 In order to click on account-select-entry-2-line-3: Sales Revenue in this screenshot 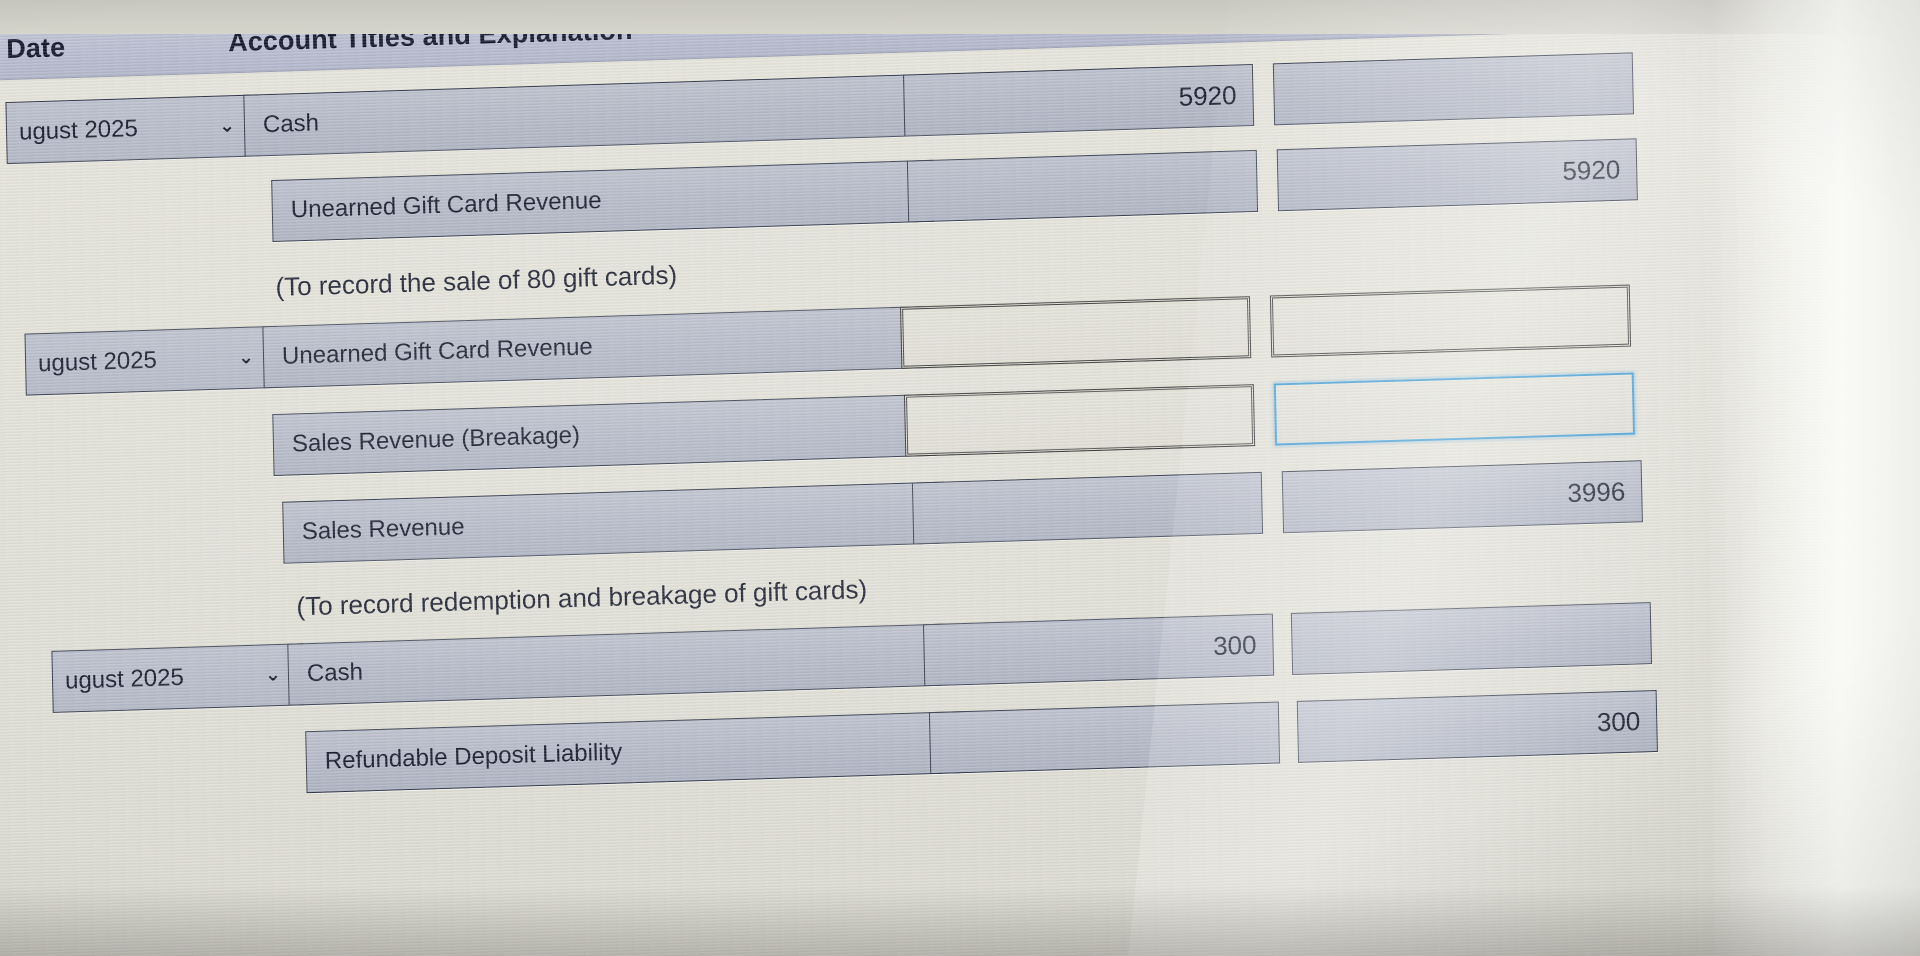, I will do `click(614, 522)`.